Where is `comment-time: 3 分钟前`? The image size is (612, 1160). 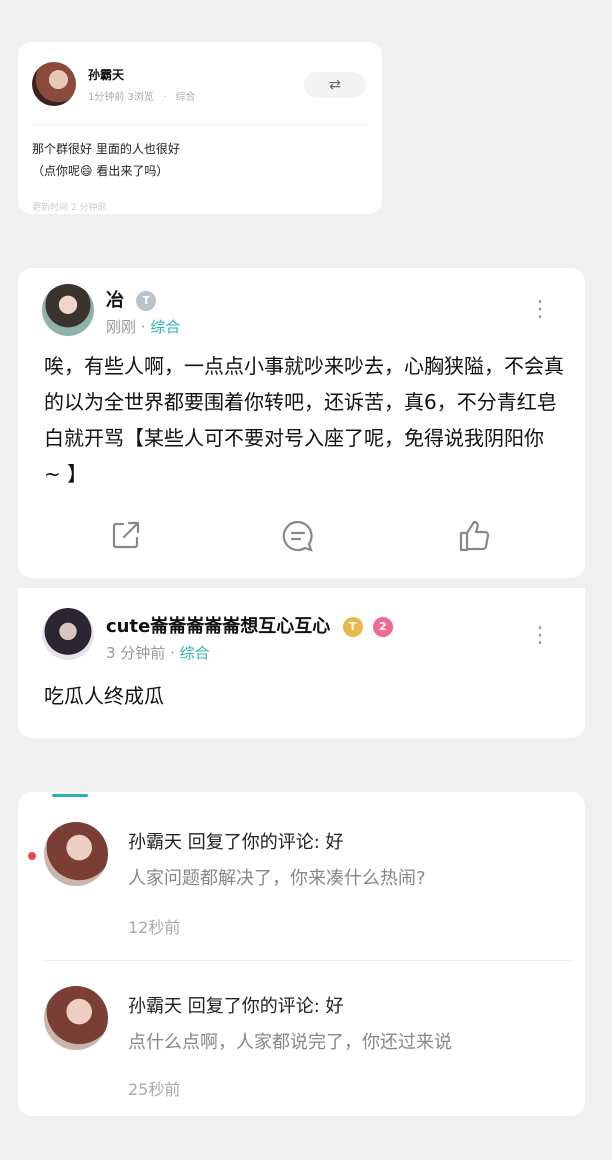 comment-time: 3 分钟前 is located at coordinates (136, 653).